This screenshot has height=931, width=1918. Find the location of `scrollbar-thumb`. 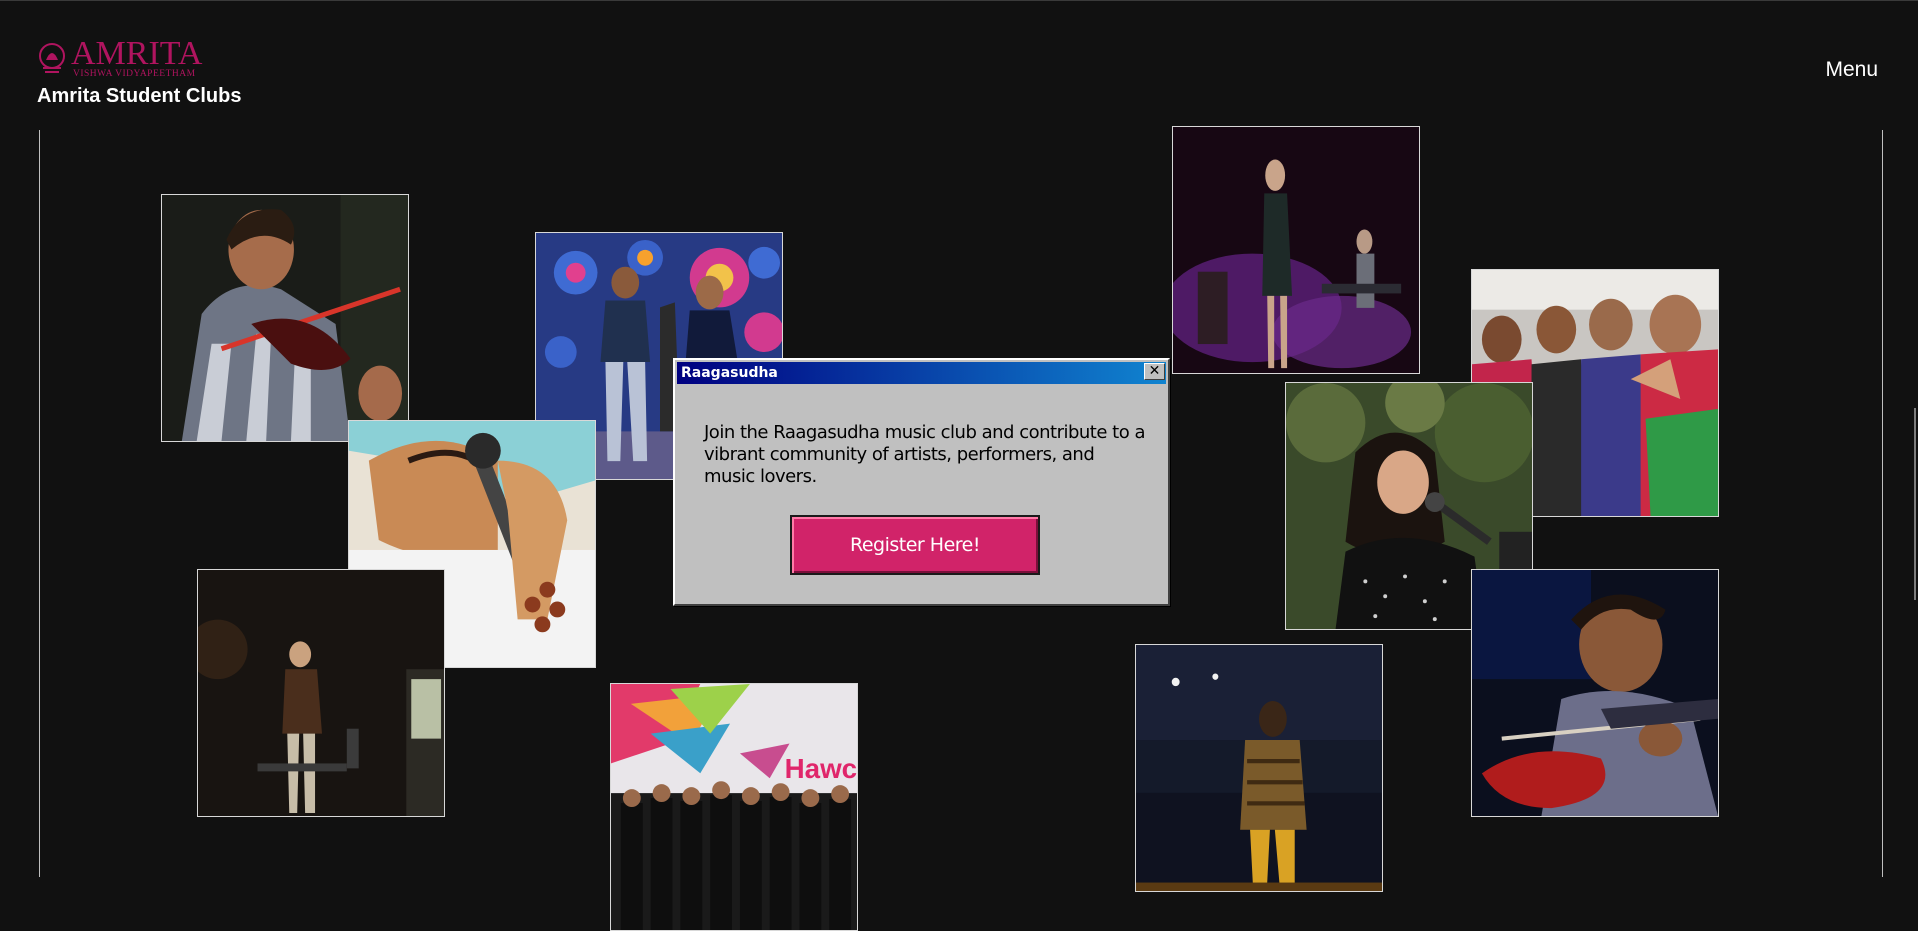

scrollbar-thumb is located at coordinates (1915, 504).